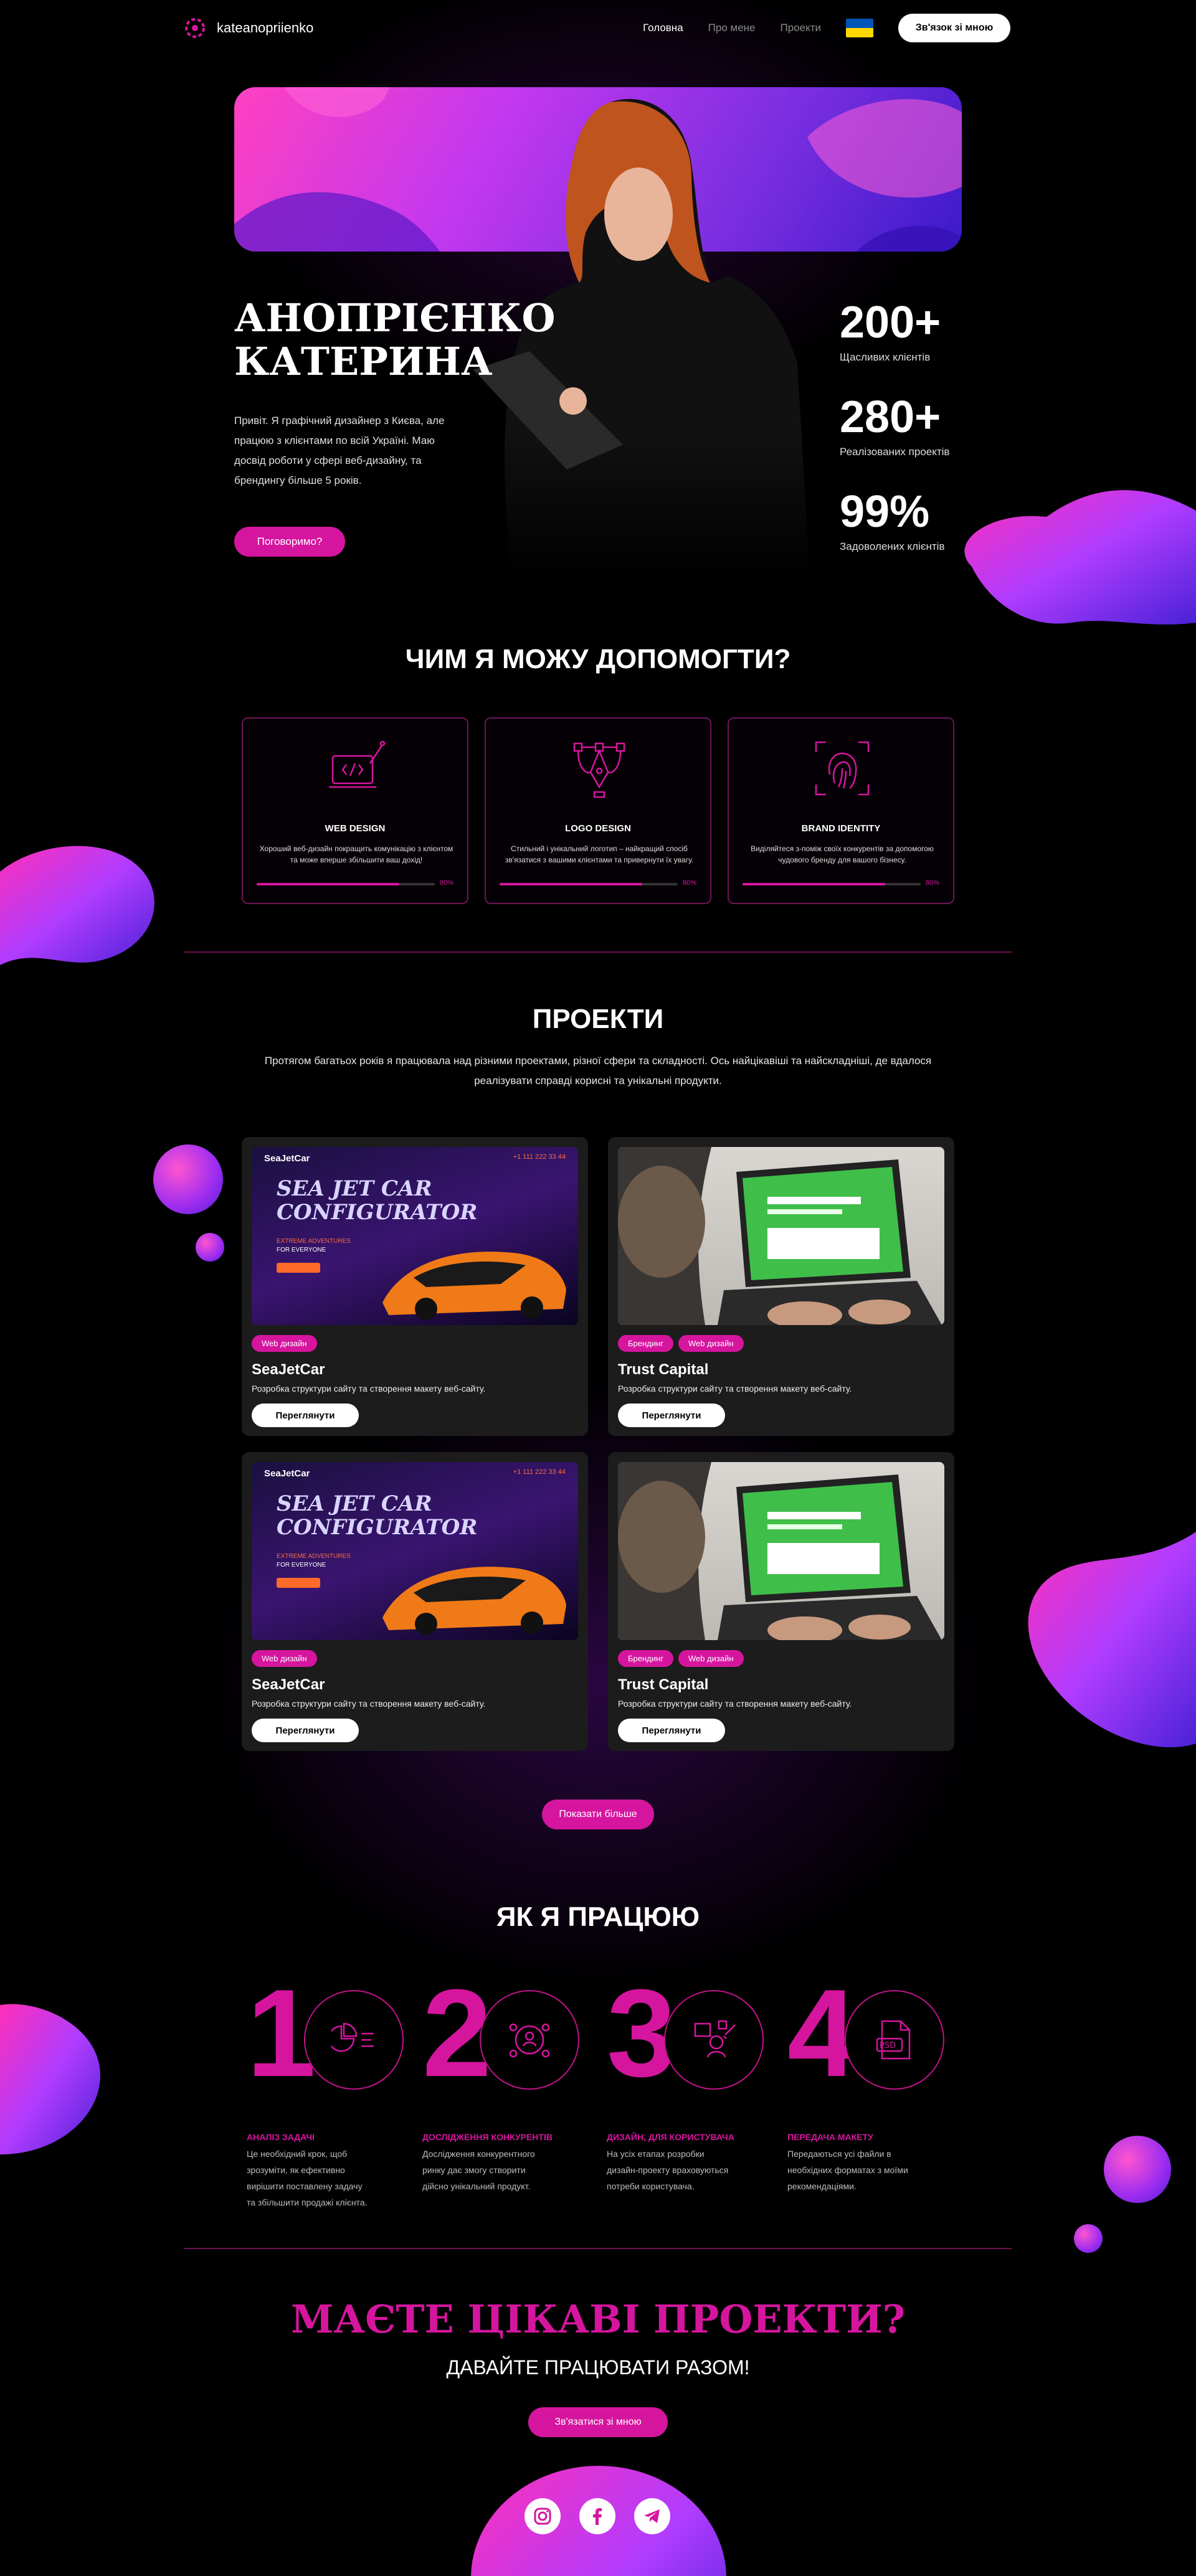 Image resolution: width=1196 pixels, height=2576 pixels. What do you see at coordinates (195, 28) in the screenshot?
I see `logo-icon` at bounding box center [195, 28].